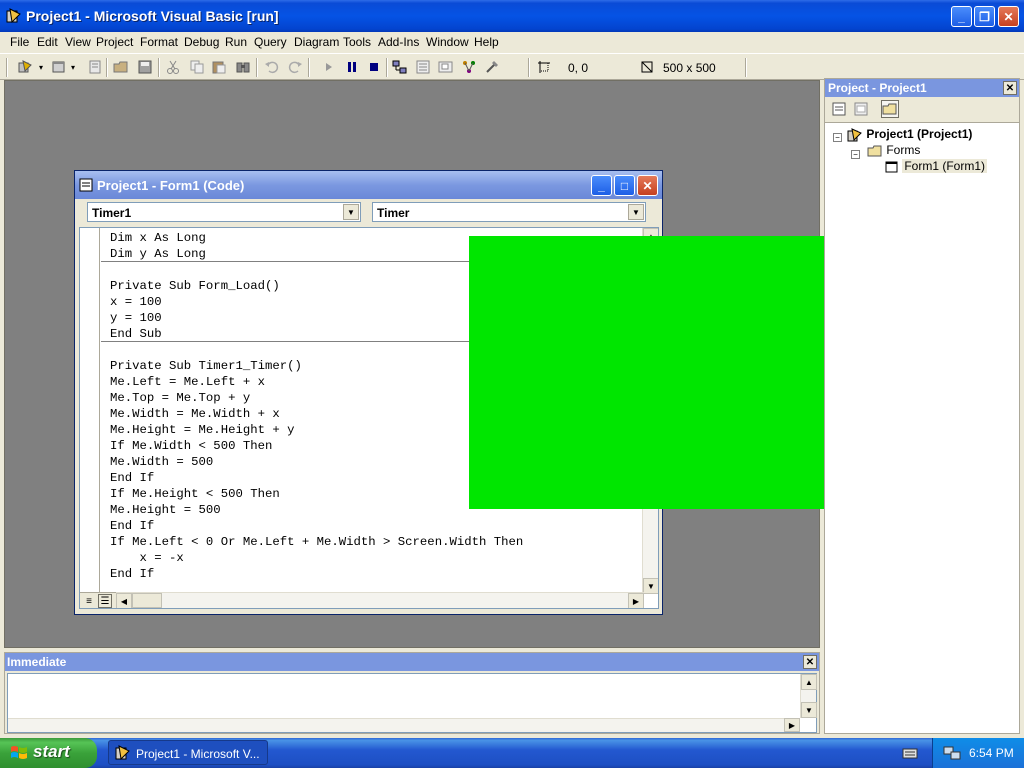  I want to click on end-button, so click(374, 67).